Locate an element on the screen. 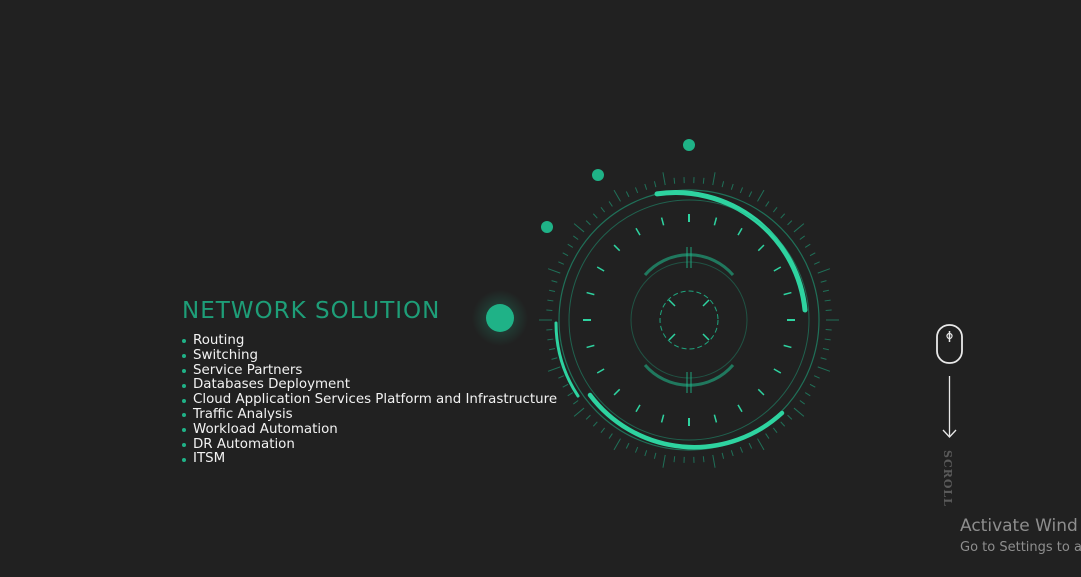  radar-center-ring is located at coordinates (689, 320).